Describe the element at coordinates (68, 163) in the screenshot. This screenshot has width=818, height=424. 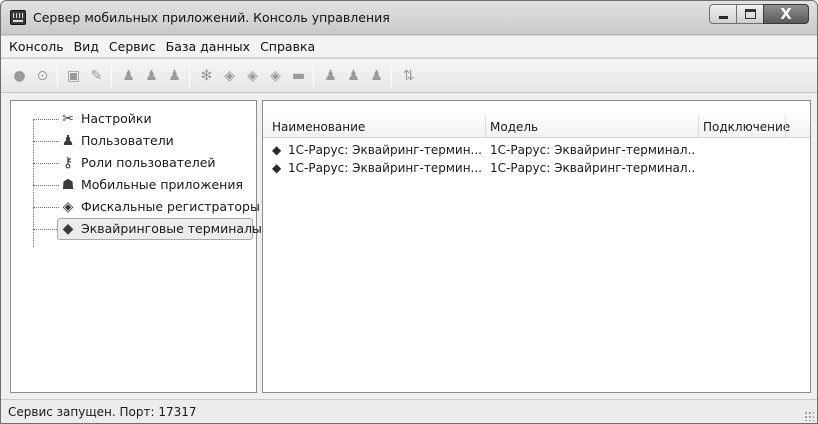
I see `key-icon: ⚷` at that location.